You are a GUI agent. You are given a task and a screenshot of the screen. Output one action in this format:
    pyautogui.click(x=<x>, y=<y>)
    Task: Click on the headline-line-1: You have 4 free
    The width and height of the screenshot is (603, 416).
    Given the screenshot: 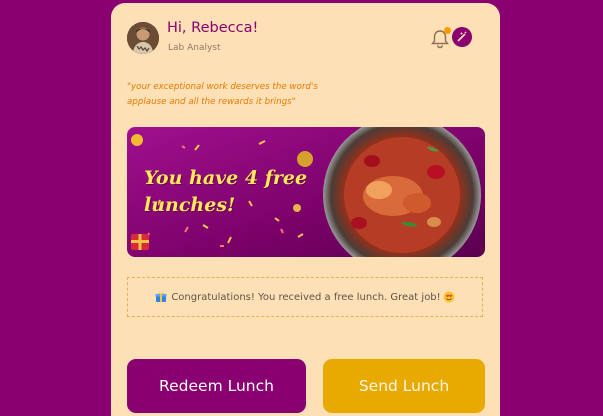 What is the action you would take?
    pyautogui.click(x=226, y=178)
    